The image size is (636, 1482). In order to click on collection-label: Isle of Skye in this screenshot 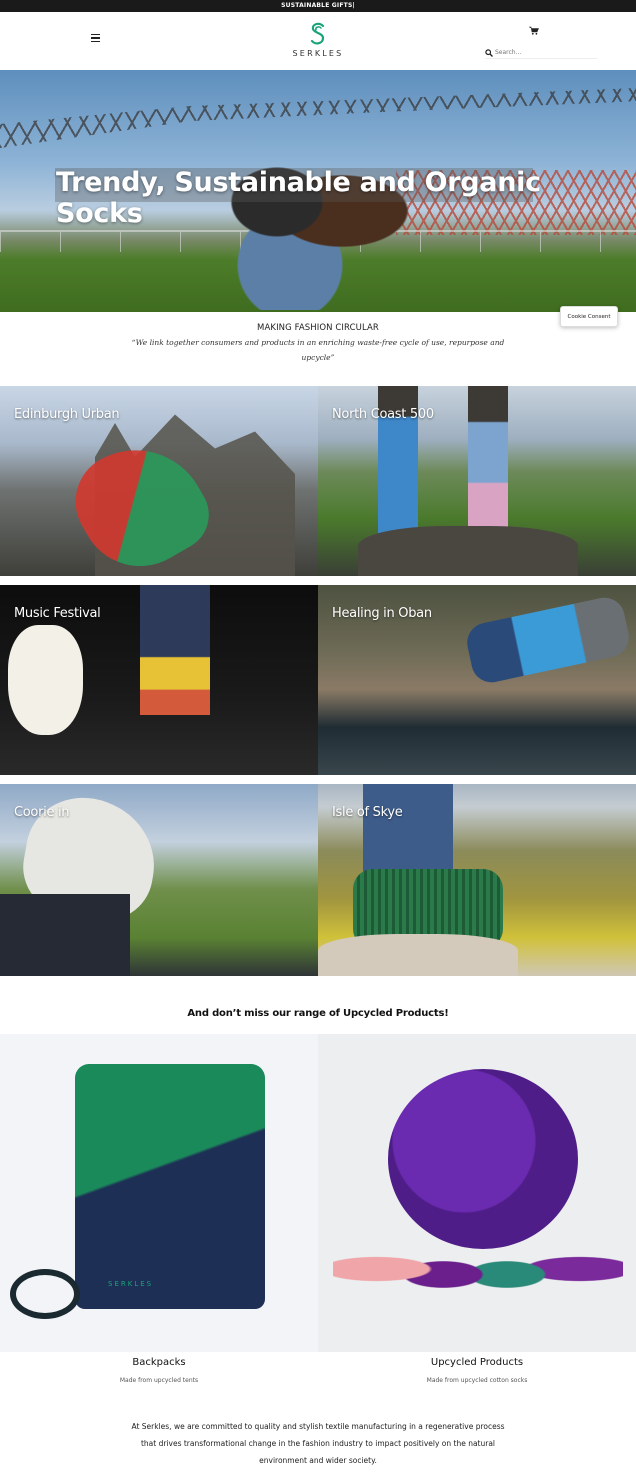, I will do `click(367, 812)`.